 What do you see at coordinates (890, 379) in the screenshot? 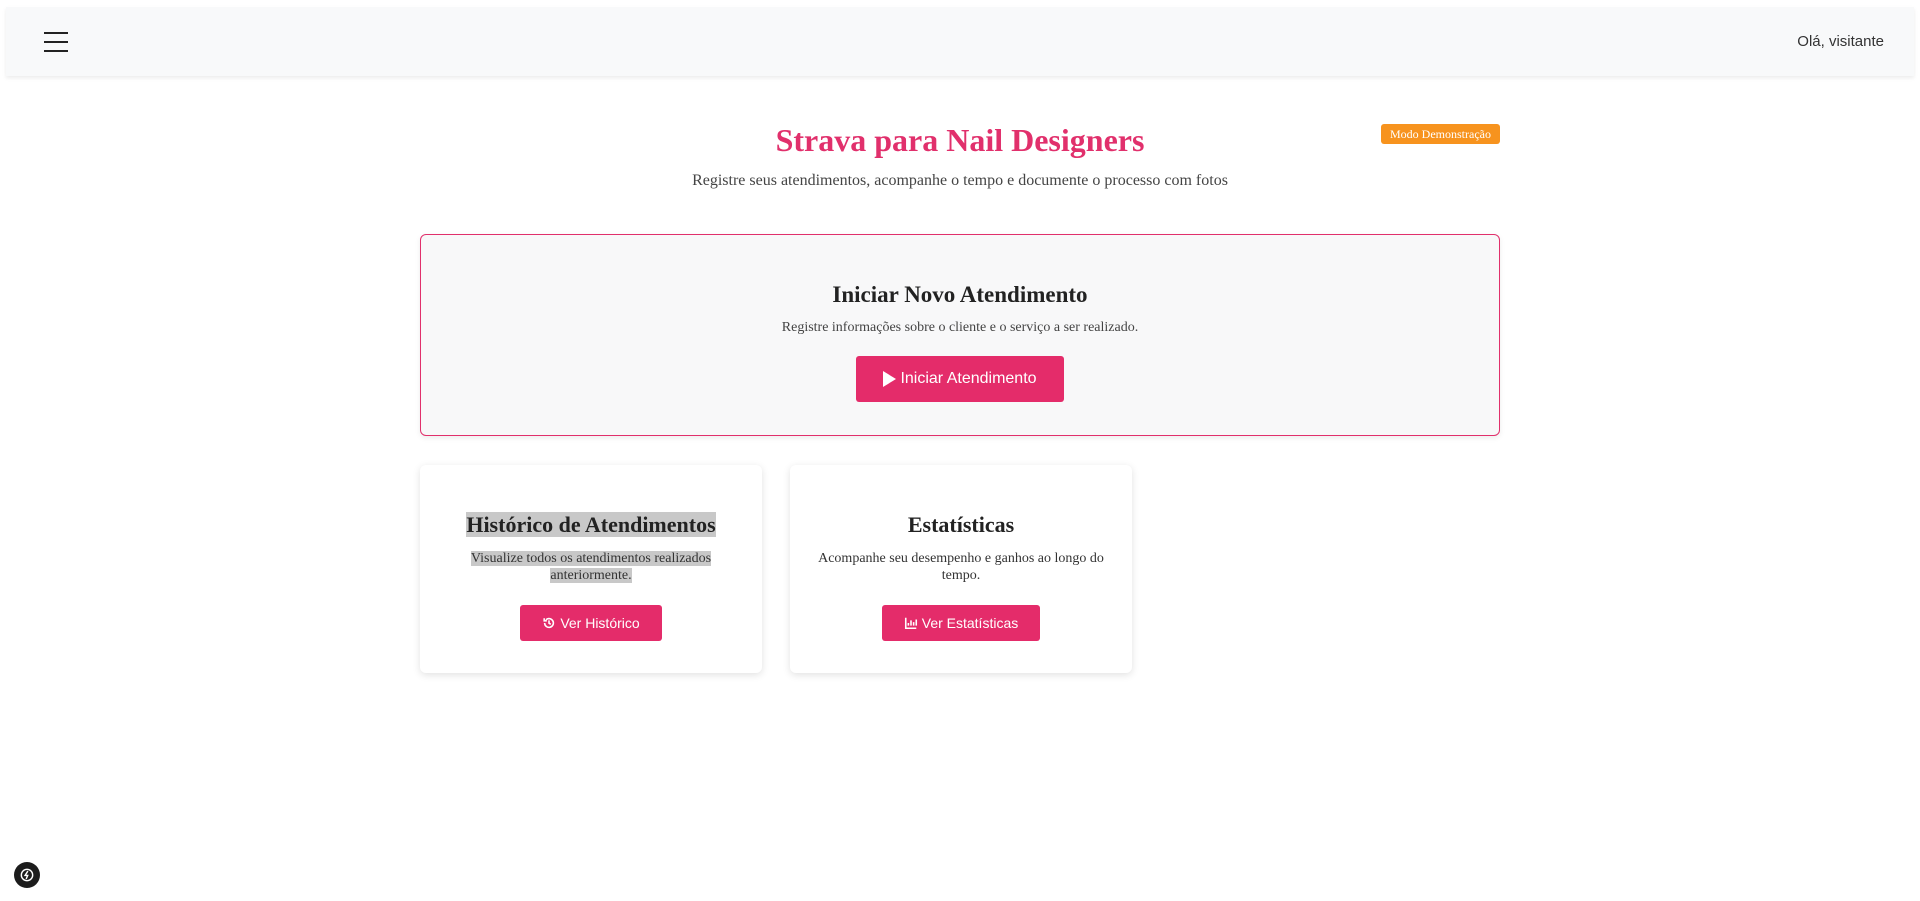
I see `play-icon` at bounding box center [890, 379].